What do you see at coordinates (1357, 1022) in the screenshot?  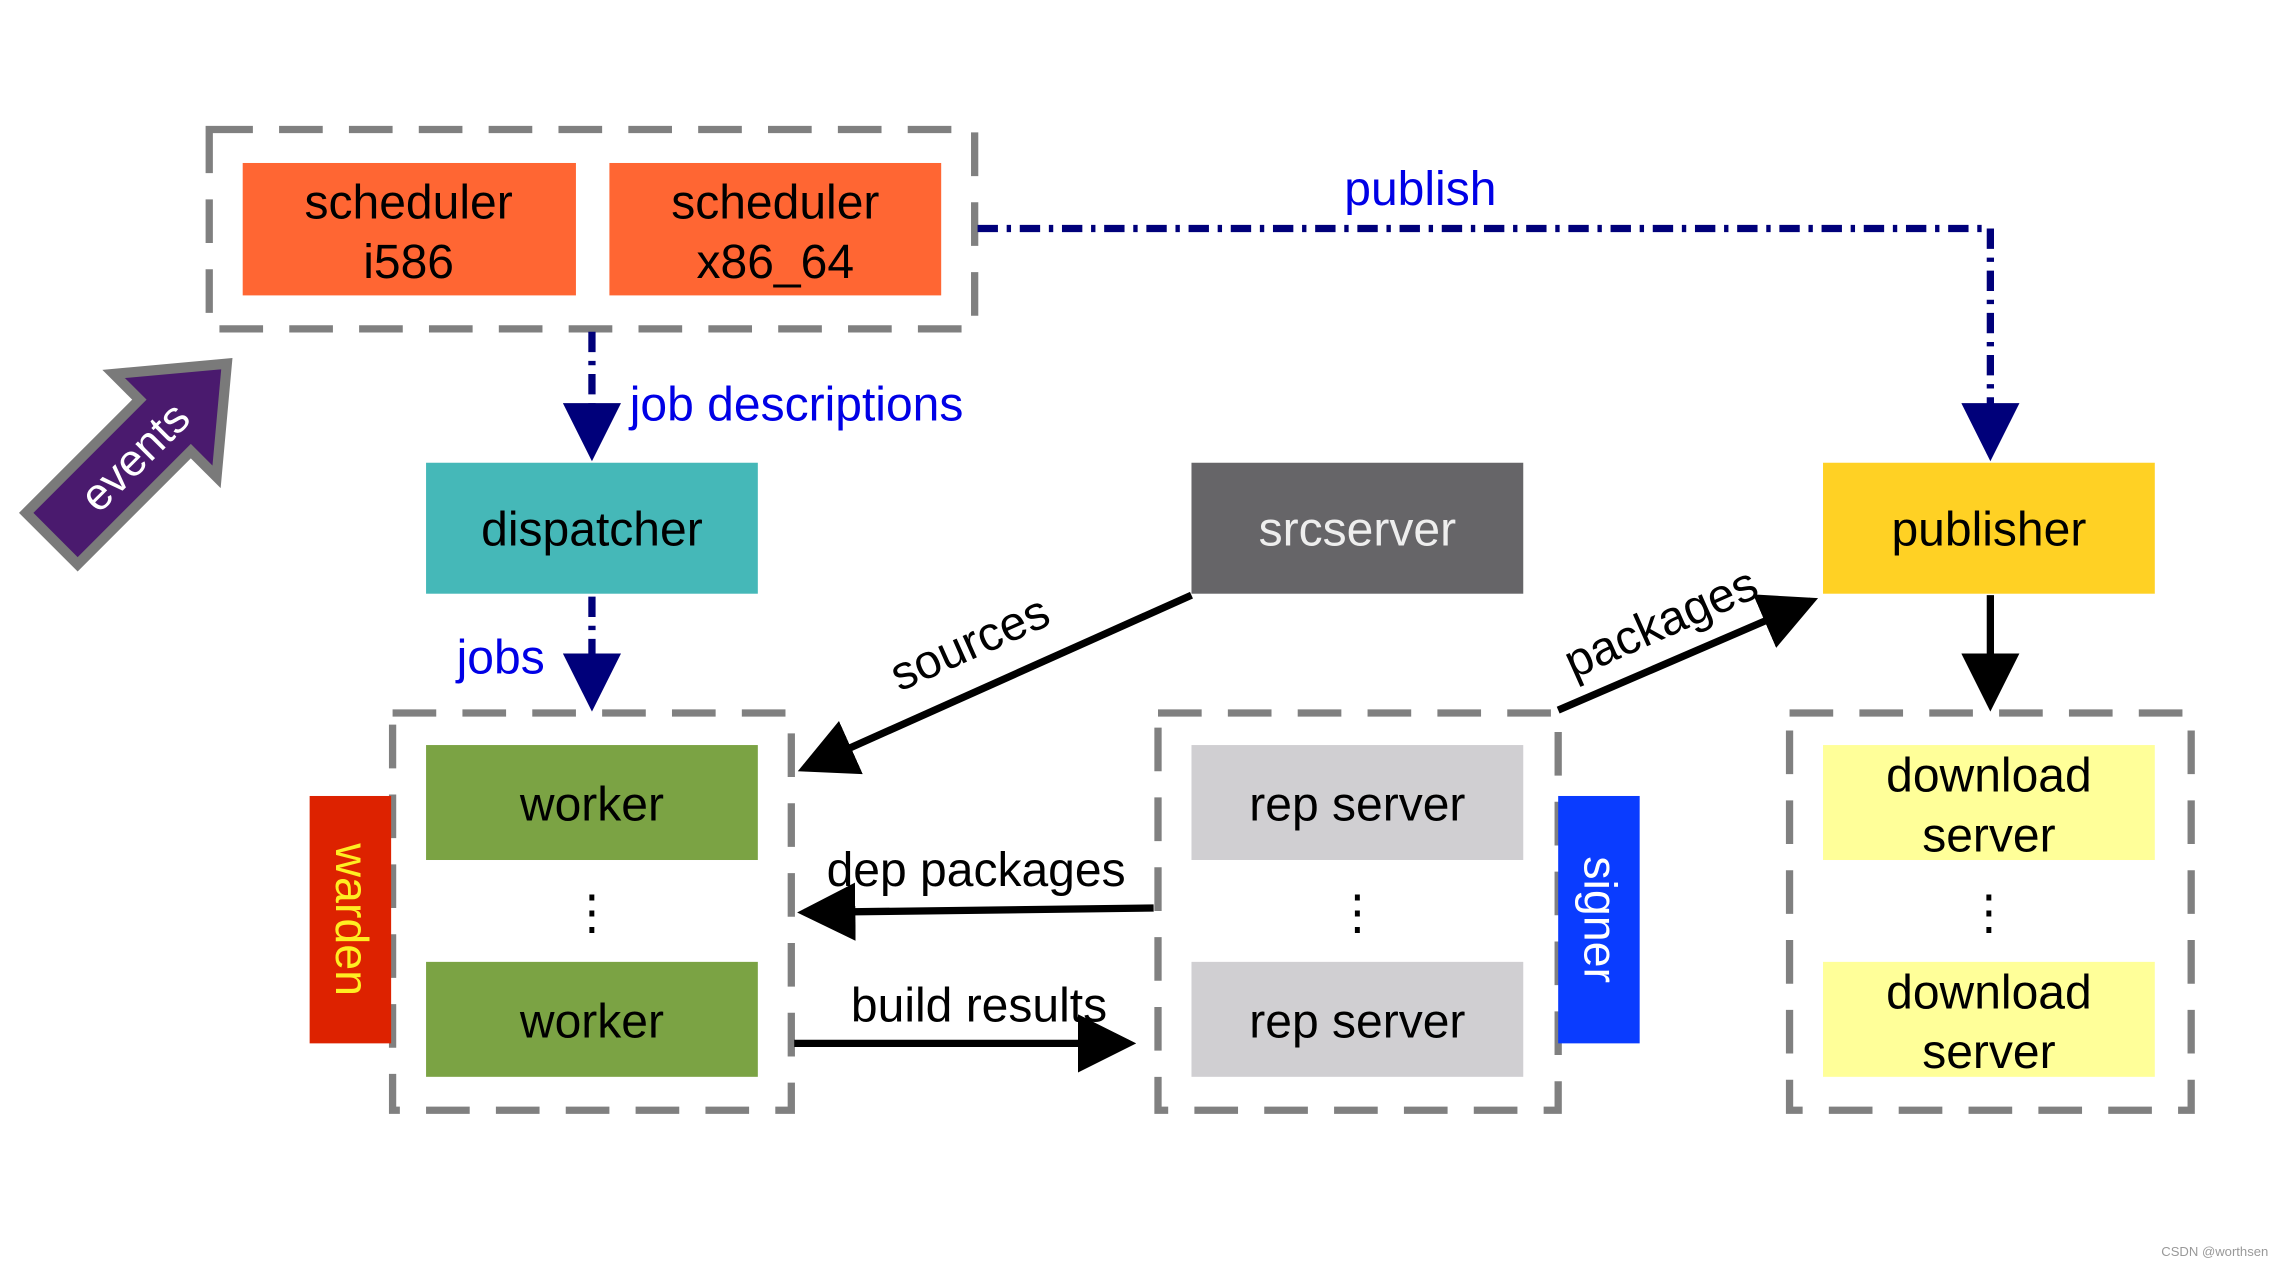 I see `rep-server-label-2: rep server` at bounding box center [1357, 1022].